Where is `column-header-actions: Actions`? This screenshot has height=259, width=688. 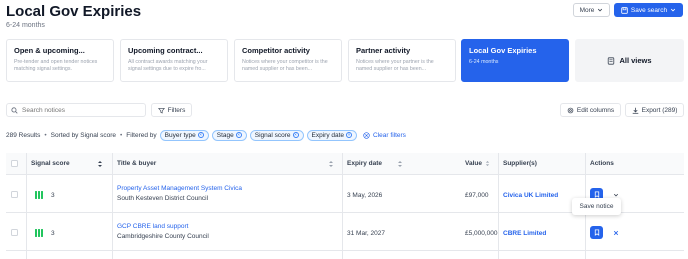
column-header-actions: Actions is located at coordinates (602, 163).